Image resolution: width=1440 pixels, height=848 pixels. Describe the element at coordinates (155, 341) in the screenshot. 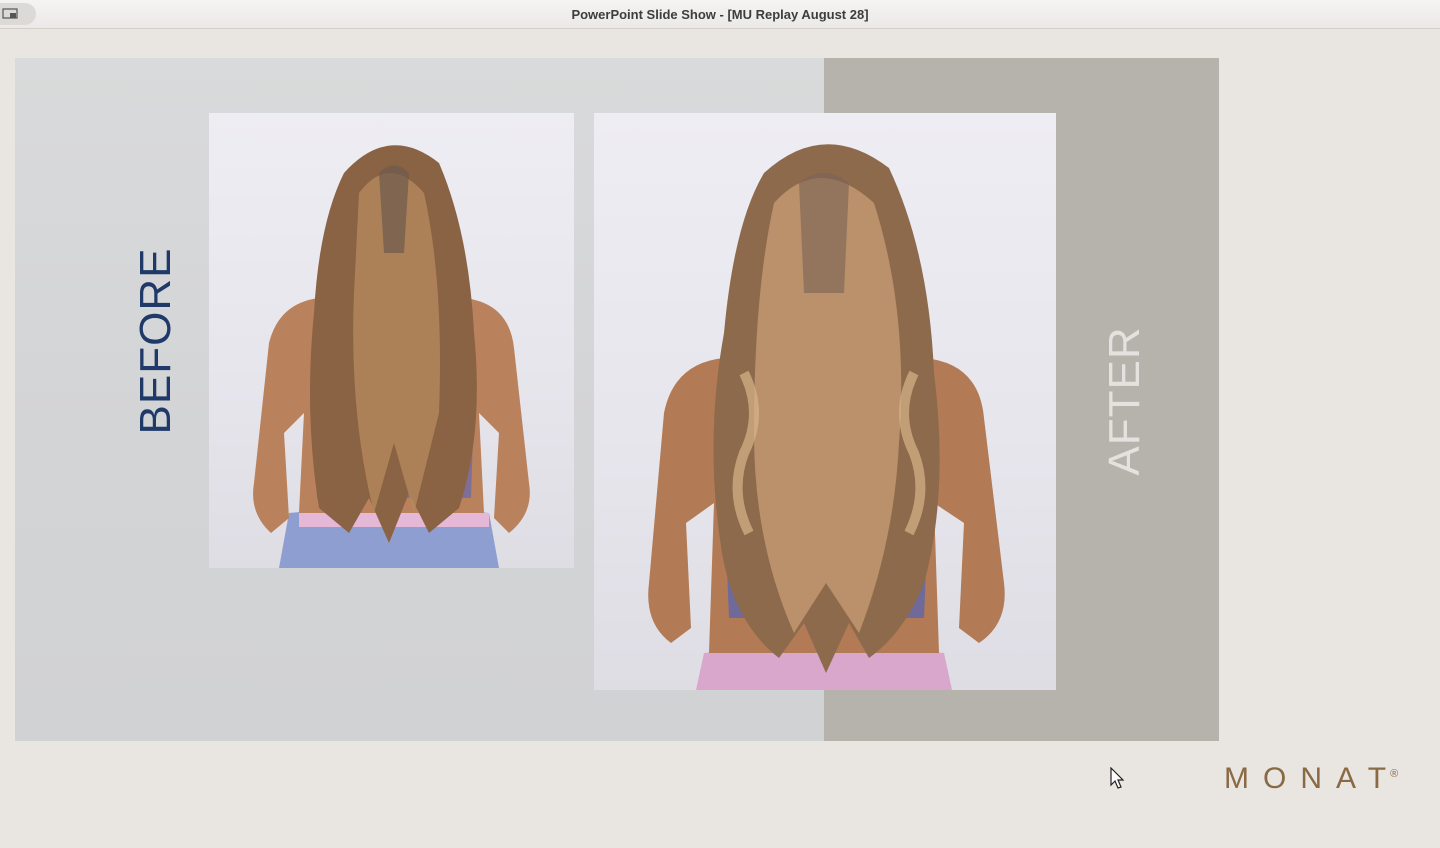

I see `before-label: BEFORE` at that location.